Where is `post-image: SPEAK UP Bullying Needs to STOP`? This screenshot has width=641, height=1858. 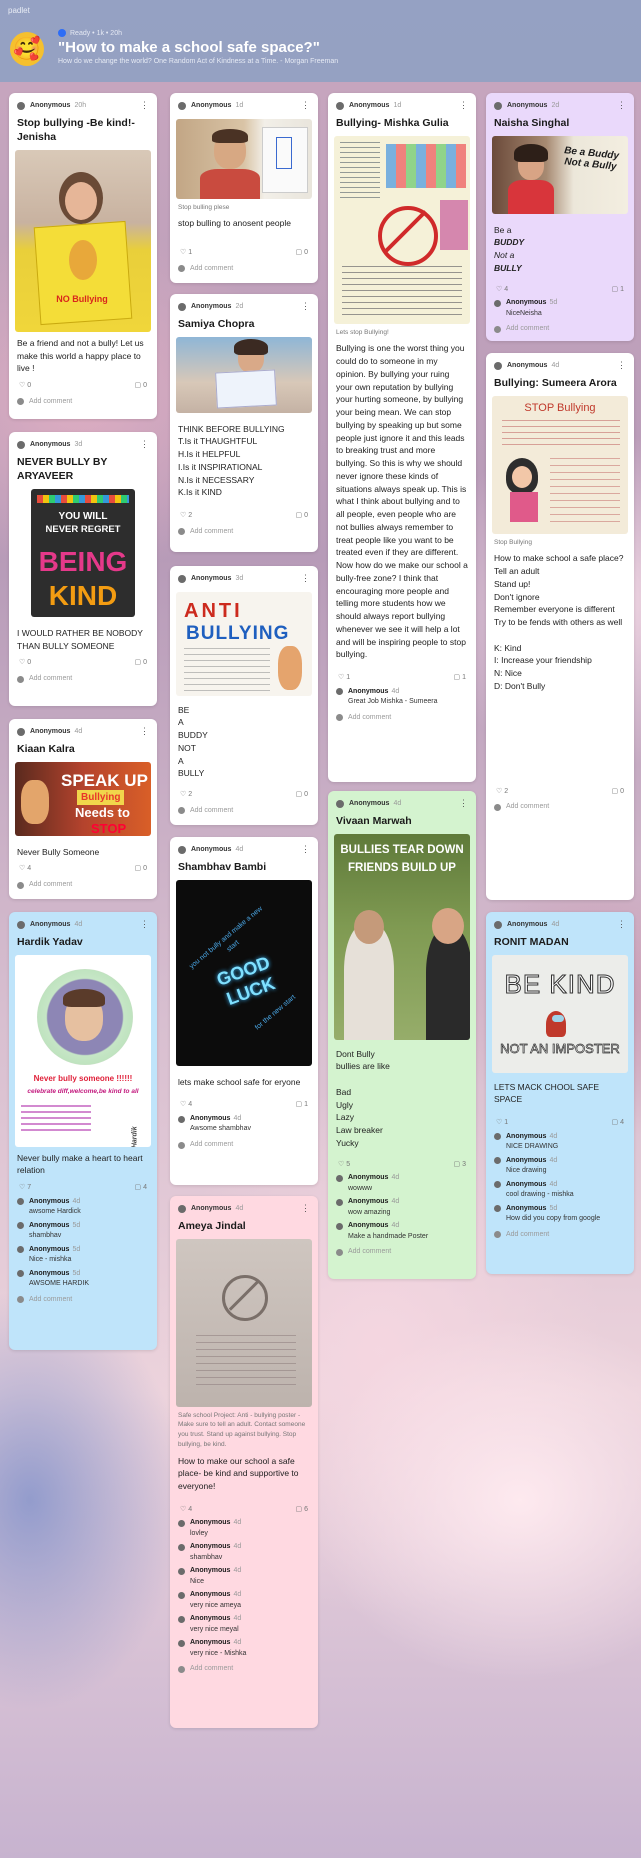 post-image: SPEAK UP Bullying Needs to STOP is located at coordinates (83, 798).